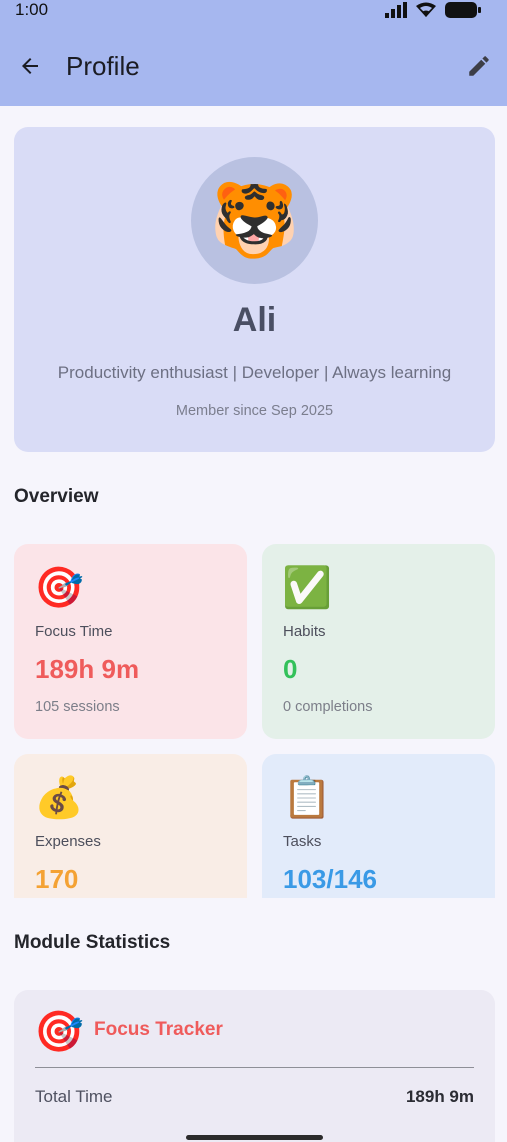 Image resolution: width=507 pixels, height=1142 pixels. What do you see at coordinates (254, 220) in the screenshot?
I see `avatar: 🐯` at bounding box center [254, 220].